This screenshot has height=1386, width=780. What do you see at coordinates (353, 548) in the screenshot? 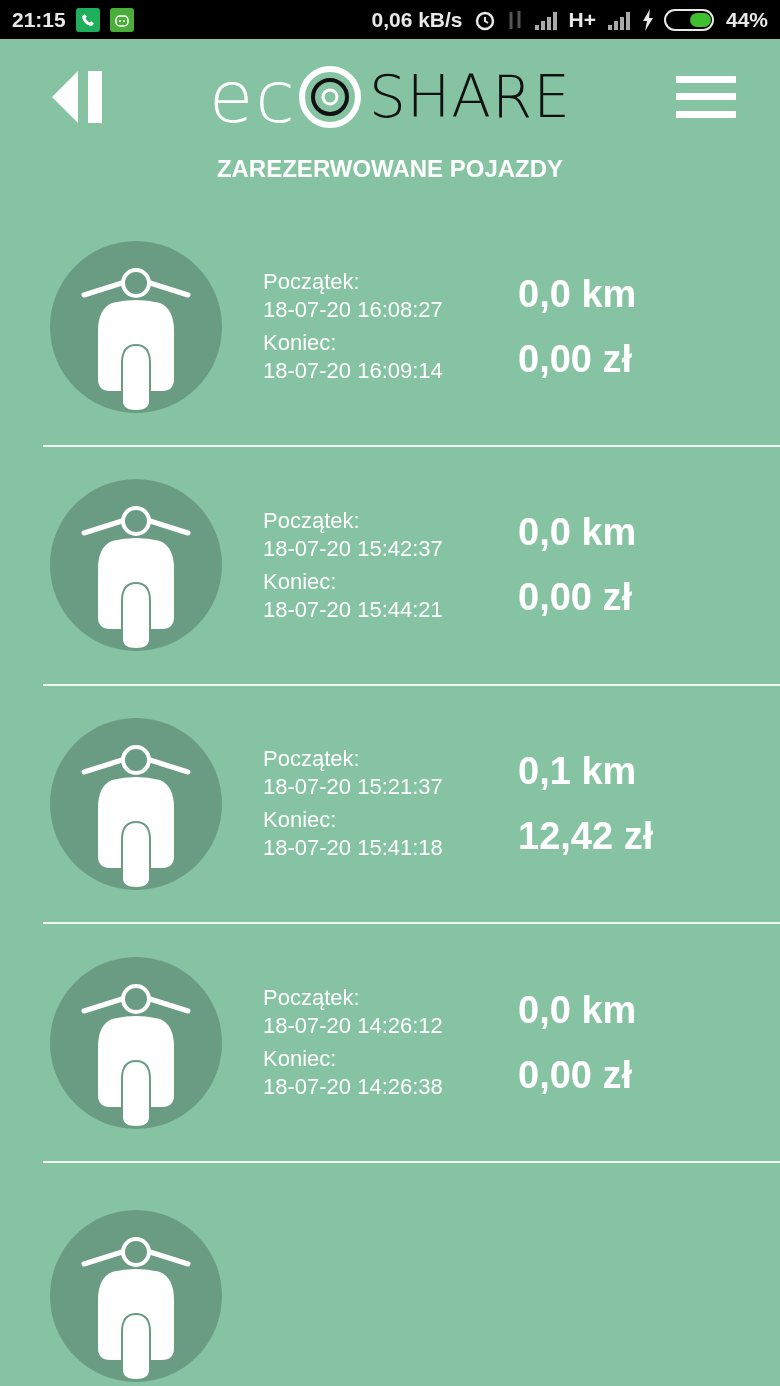
I see `start-time: 18-07-20 15:42:37` at bounding box center [353, 548].